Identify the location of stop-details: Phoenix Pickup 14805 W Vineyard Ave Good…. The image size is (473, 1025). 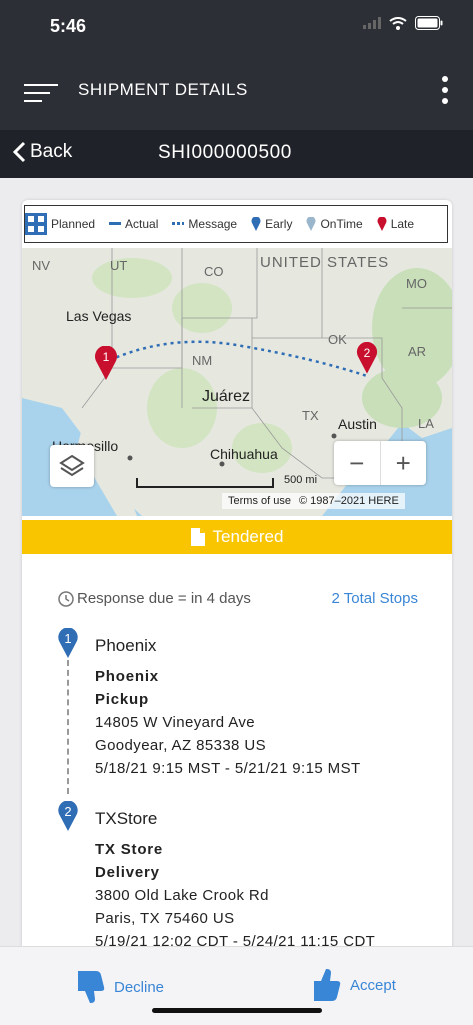
(228, 722).